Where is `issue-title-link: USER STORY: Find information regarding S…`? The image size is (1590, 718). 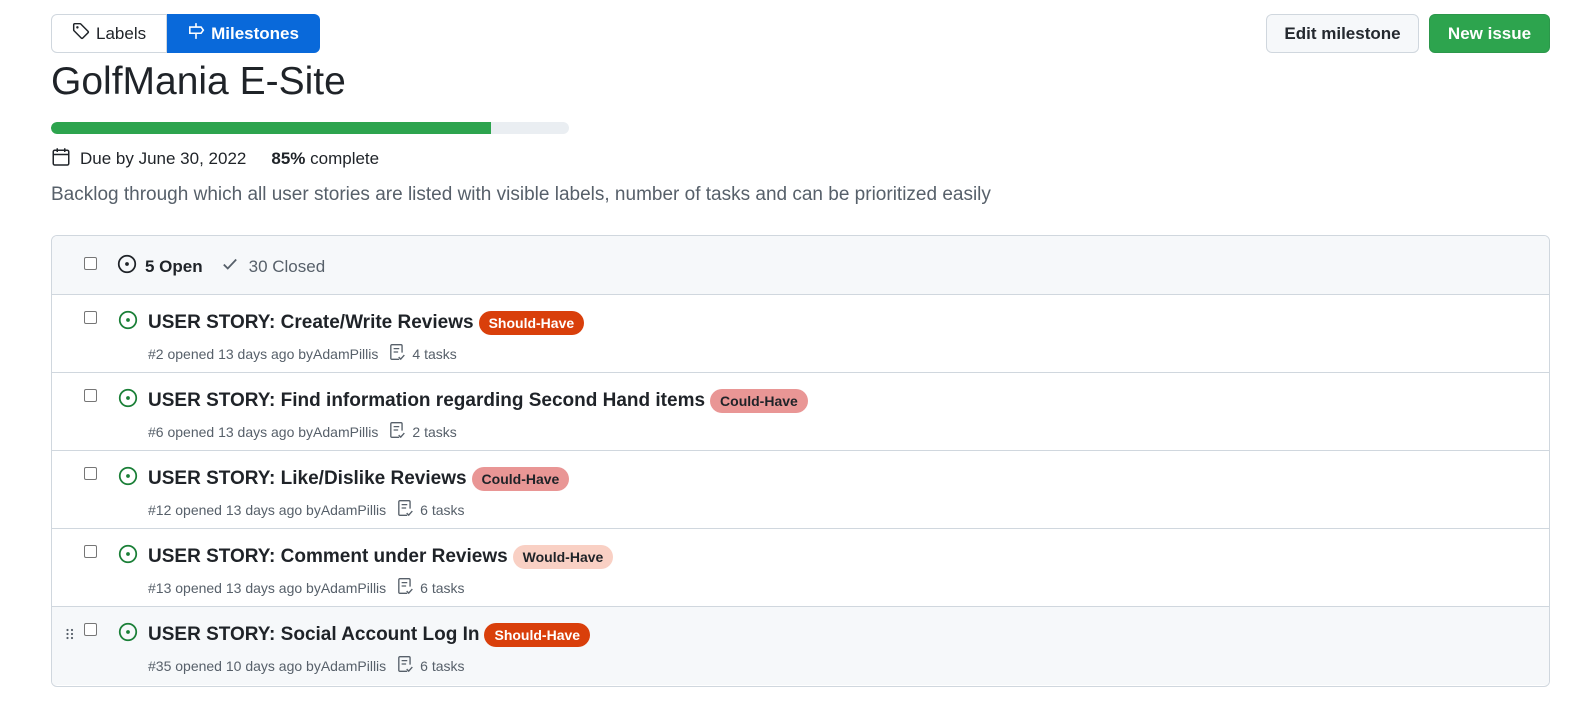 issue-title-link: USER STORY: Find information regarding S… is located at coordinates (478, 401).